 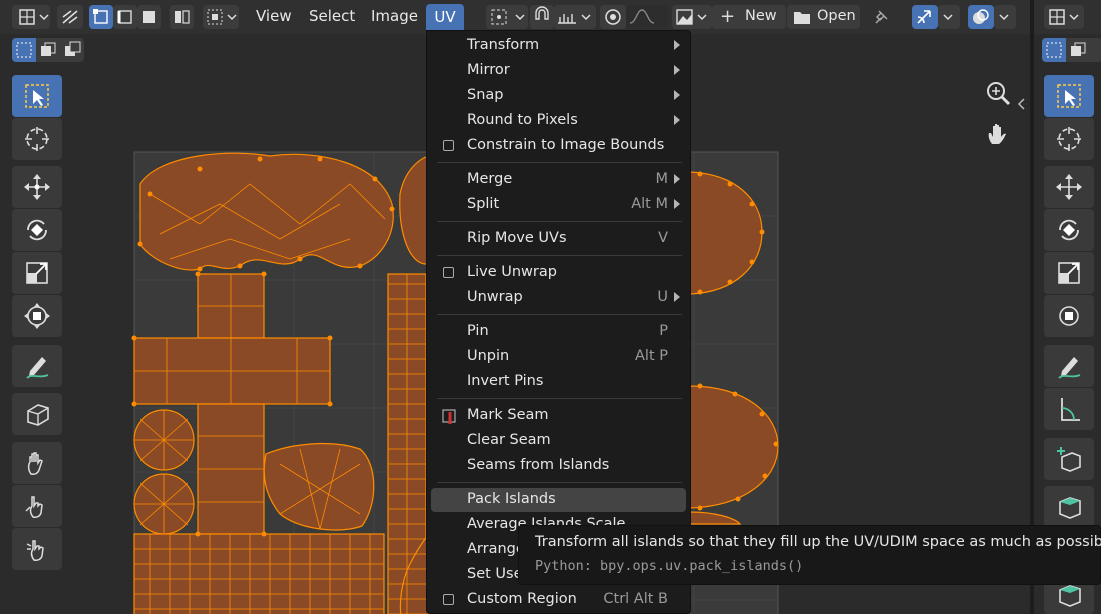 What do you see at coordinates (1064, 17) in the screenshot?
I see `right-editor-type-button` at bounding box center [1064, 17].